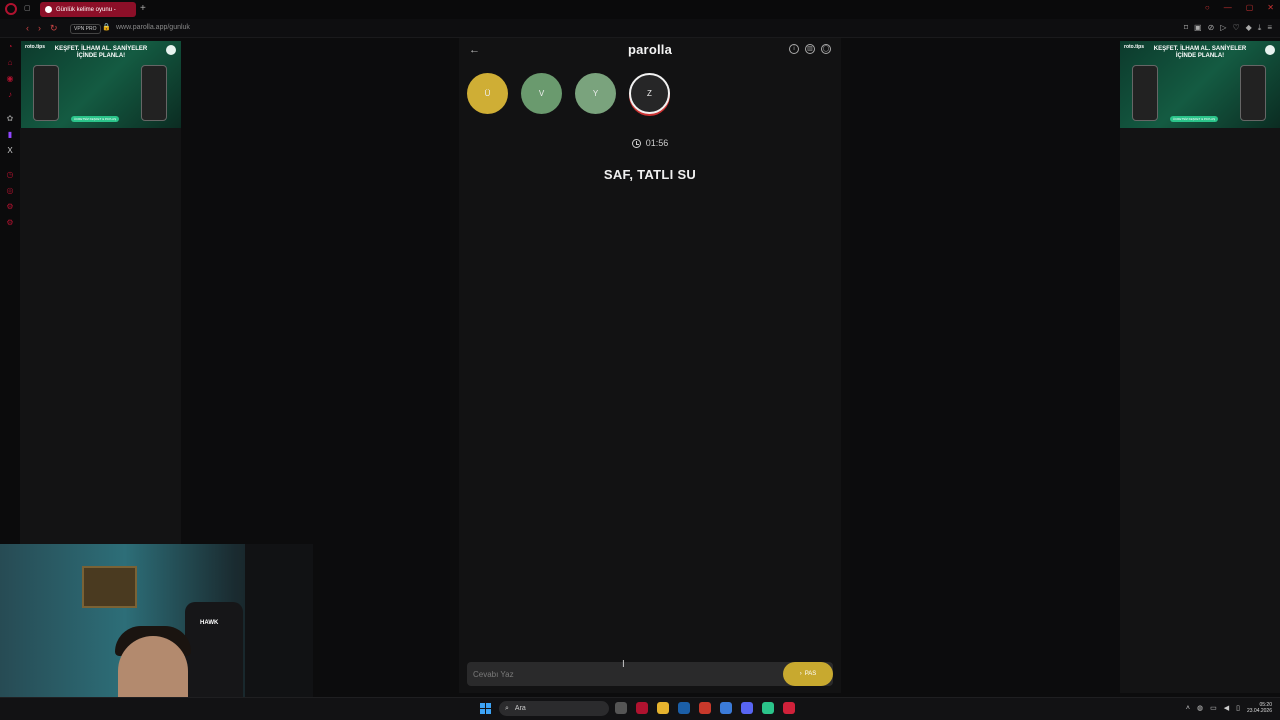  What do you see at coordinates (1198, 28) in the screenshot?
I see `snapshot-icon: ▣` at bounding box center [1198, 28].